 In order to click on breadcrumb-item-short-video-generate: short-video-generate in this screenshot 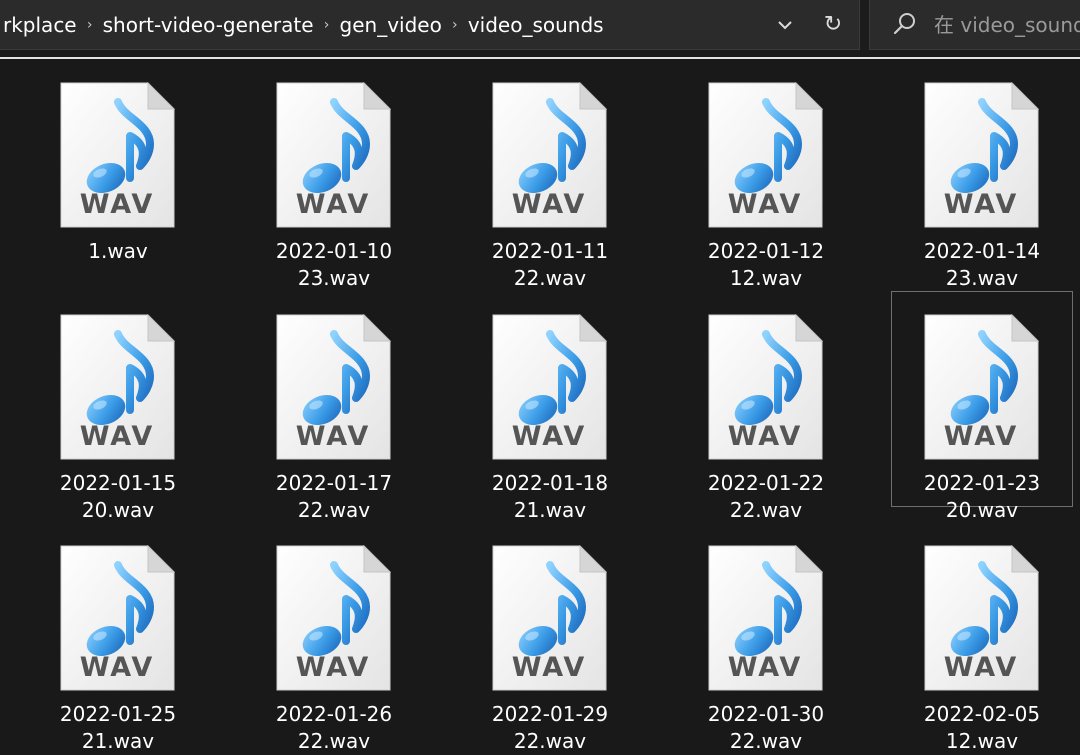, I will do `click(208, 25)`.